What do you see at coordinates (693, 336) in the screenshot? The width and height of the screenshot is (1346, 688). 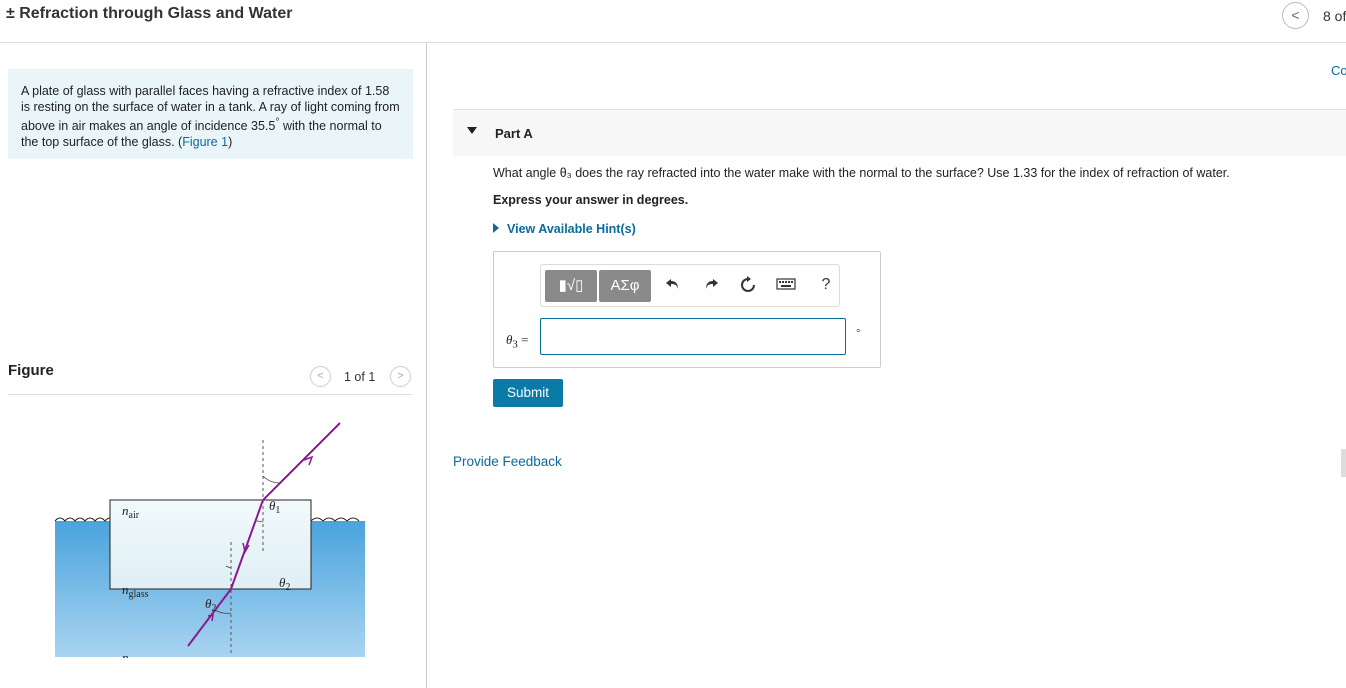 I see `answer-input` at bounding box center [693, 336].